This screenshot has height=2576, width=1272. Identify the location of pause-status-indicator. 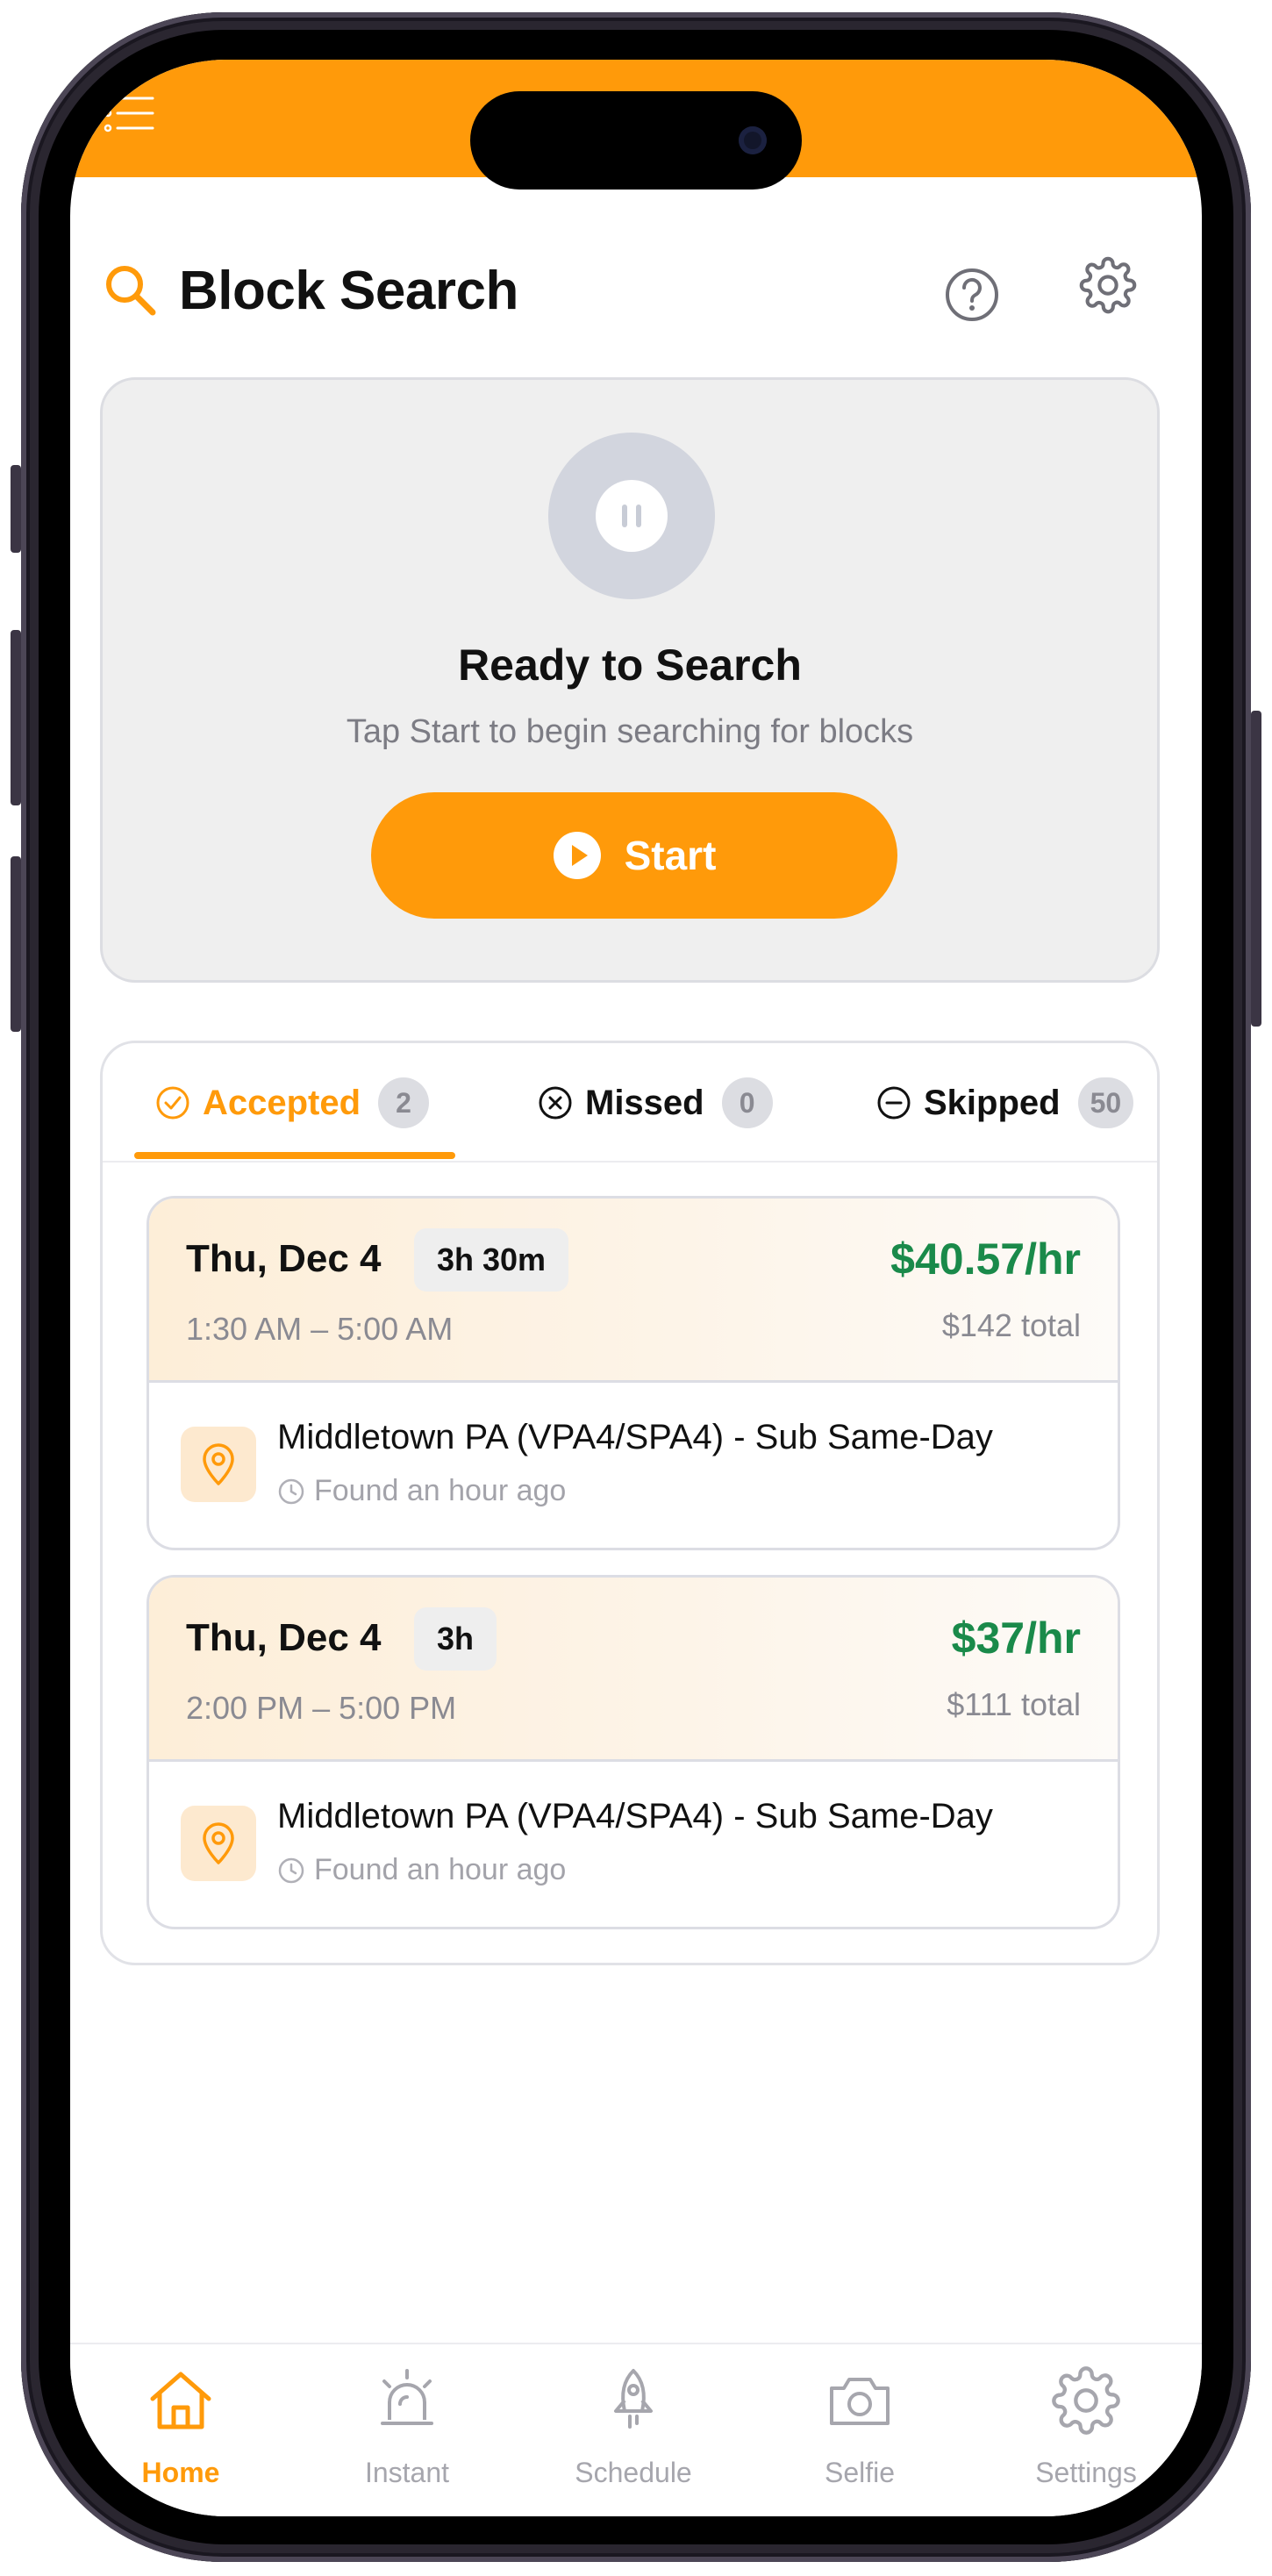
(631, 516).